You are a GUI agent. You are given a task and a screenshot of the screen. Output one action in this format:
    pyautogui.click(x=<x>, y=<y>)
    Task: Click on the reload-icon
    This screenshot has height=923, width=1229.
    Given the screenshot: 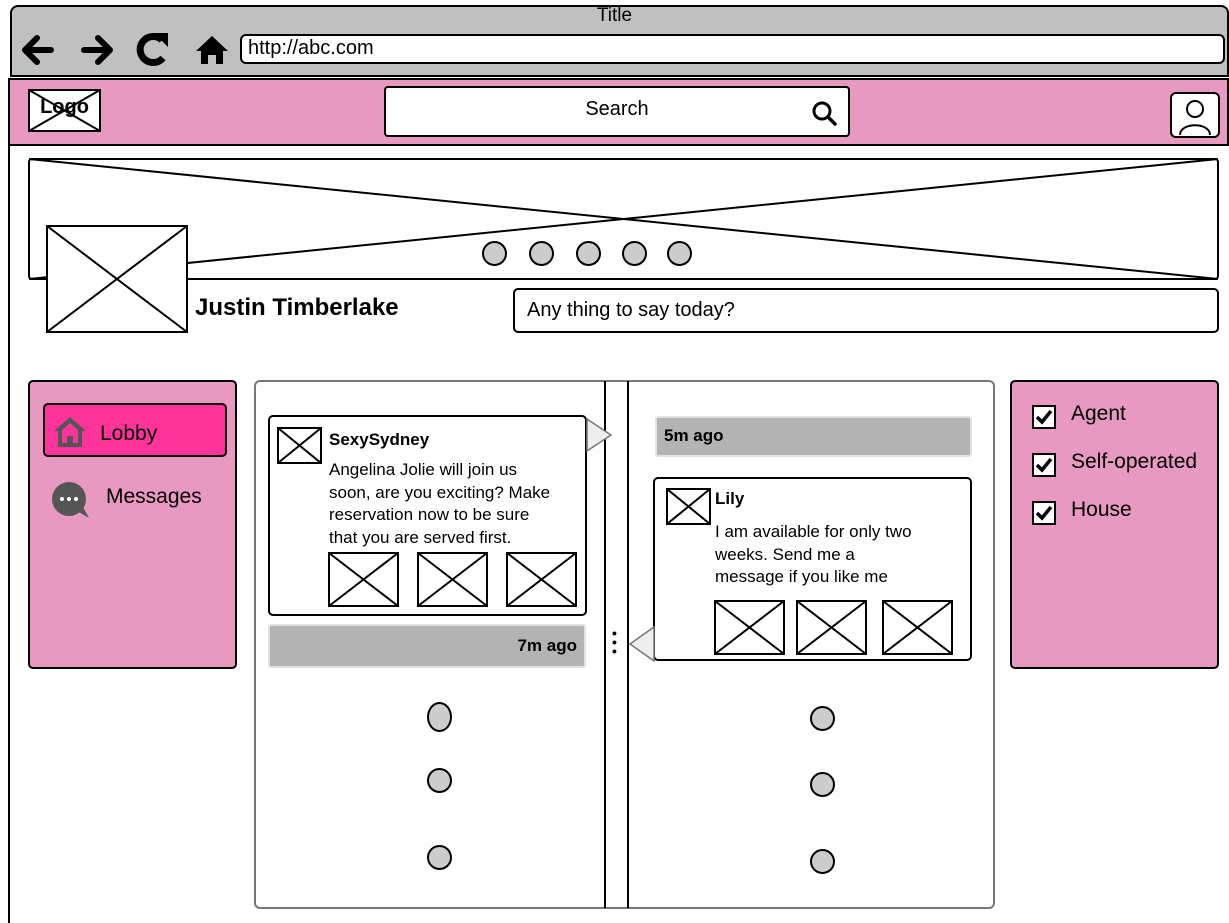 What is the action you would take?
    pyautogui.click(x=152, y=50)
    